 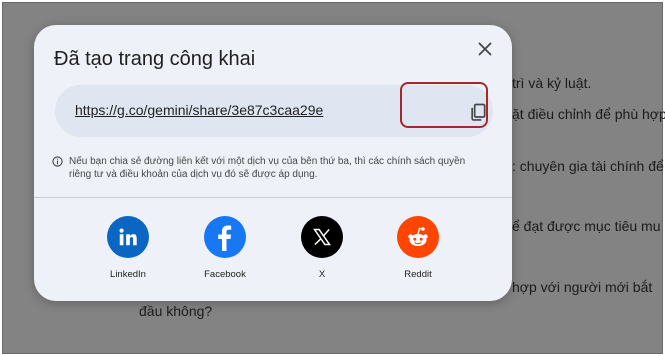 What do you see at coordinates (588, 166) in the screenshot?
I see `background-text-line: : chuyên gia tài chính để` at bounding box center [588, 166].